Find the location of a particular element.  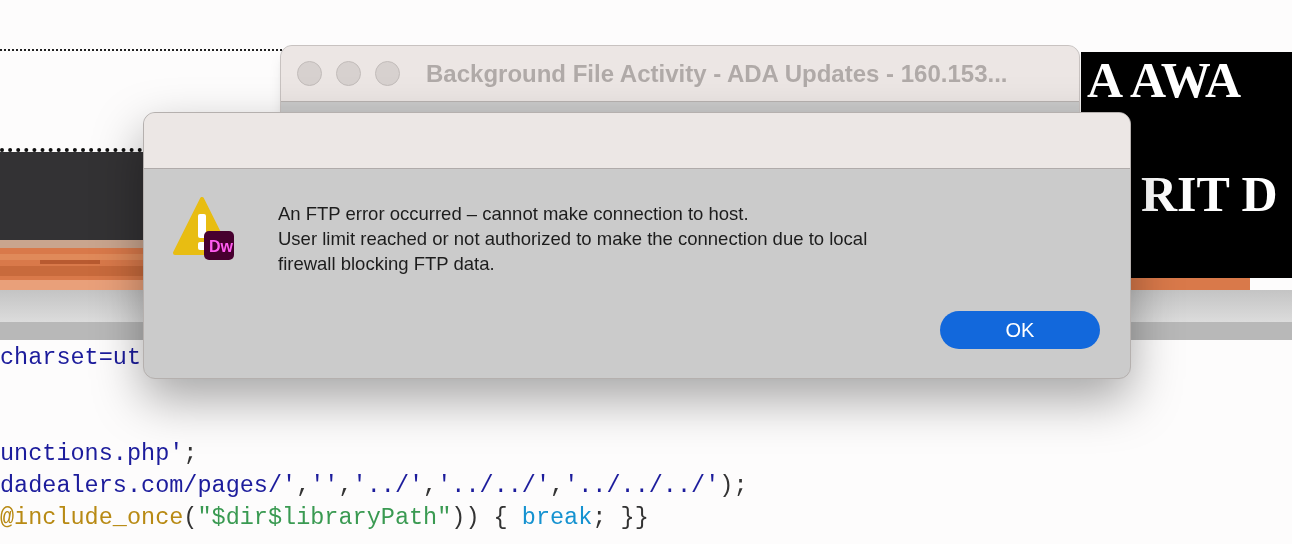

close-button is located at coordinates (309, 73).